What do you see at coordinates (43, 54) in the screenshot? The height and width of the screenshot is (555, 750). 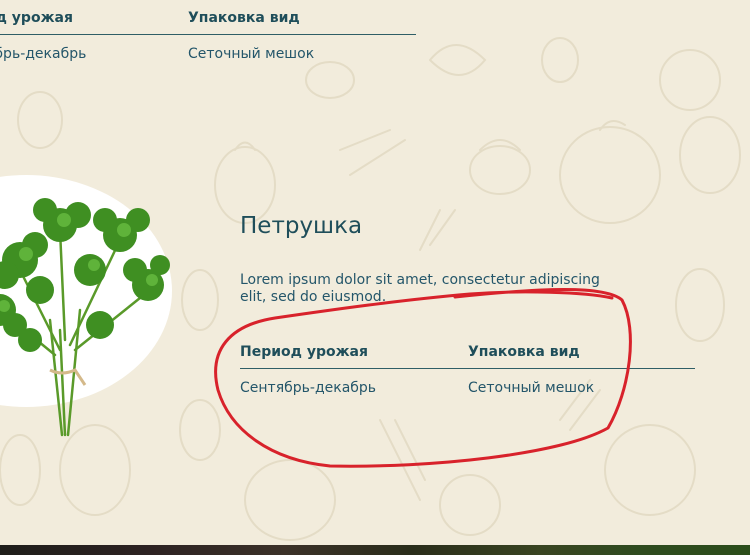 I see `harvest-period-value: ябрь-декабрь` at bounding box center [43, 54].